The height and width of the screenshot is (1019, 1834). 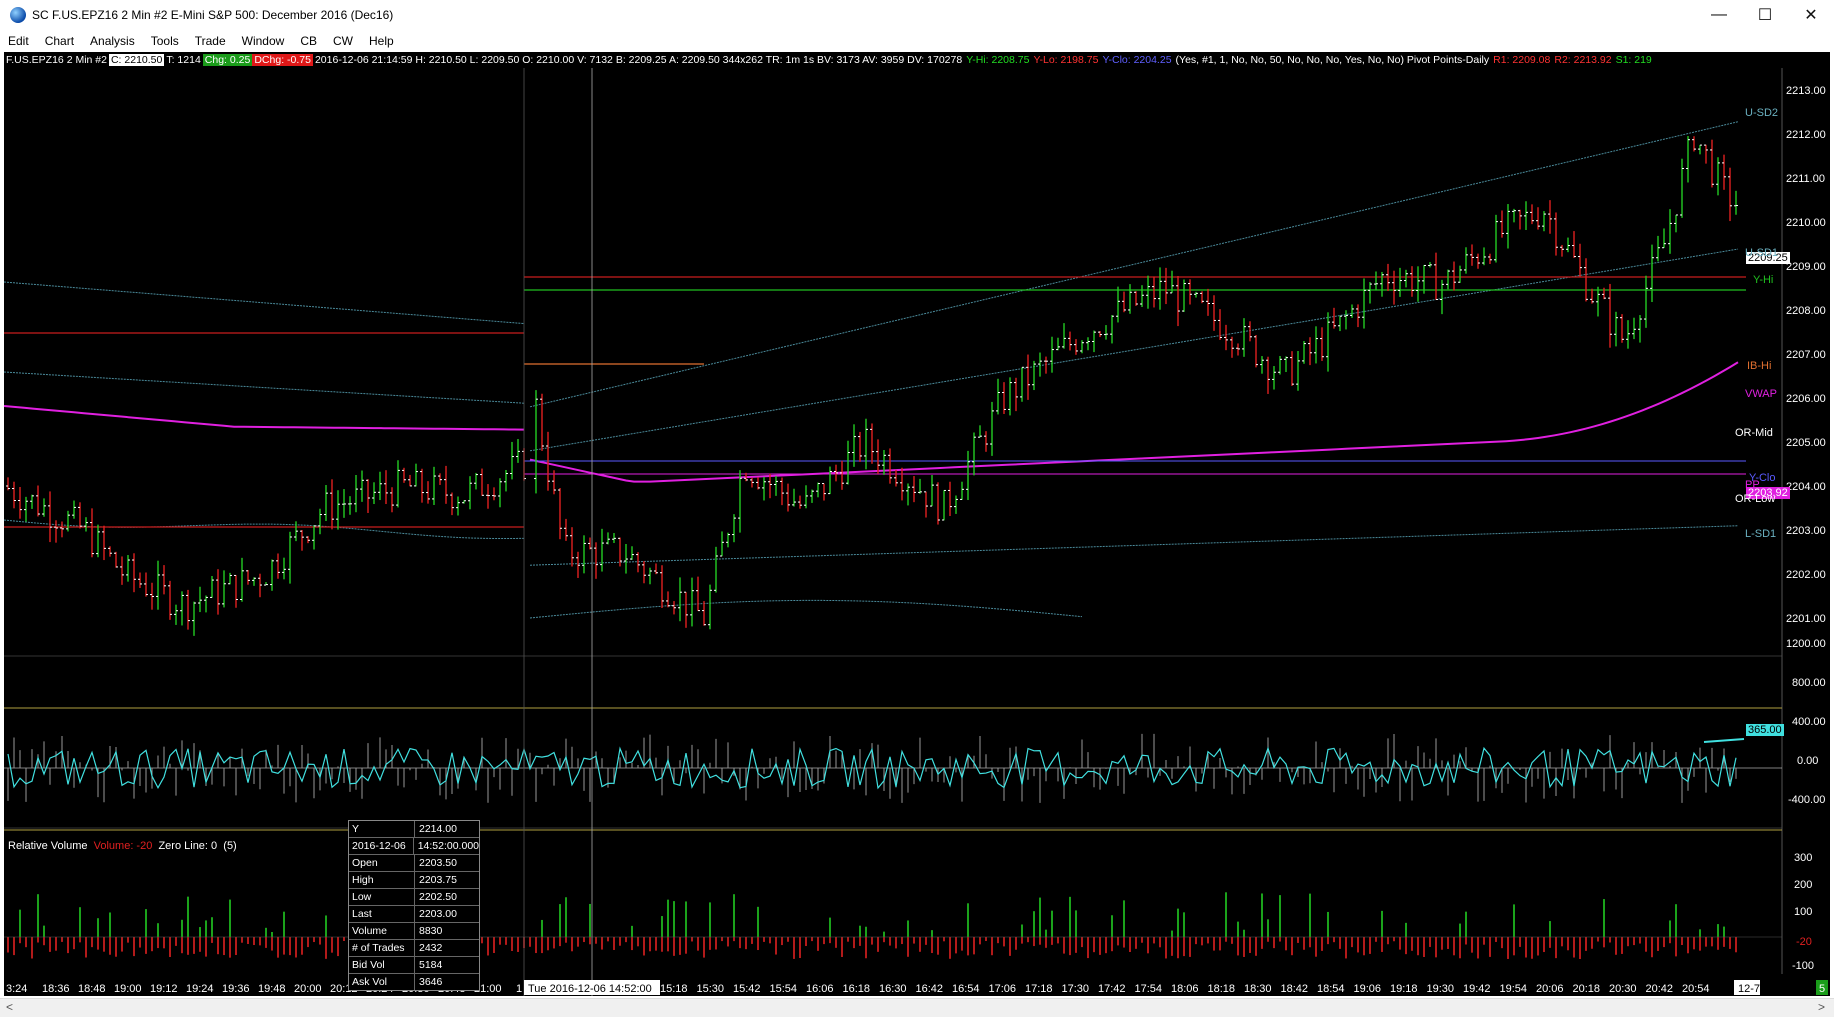 I want to click on tooltip-key: 2016-12-06, so click(x=381, y=846).